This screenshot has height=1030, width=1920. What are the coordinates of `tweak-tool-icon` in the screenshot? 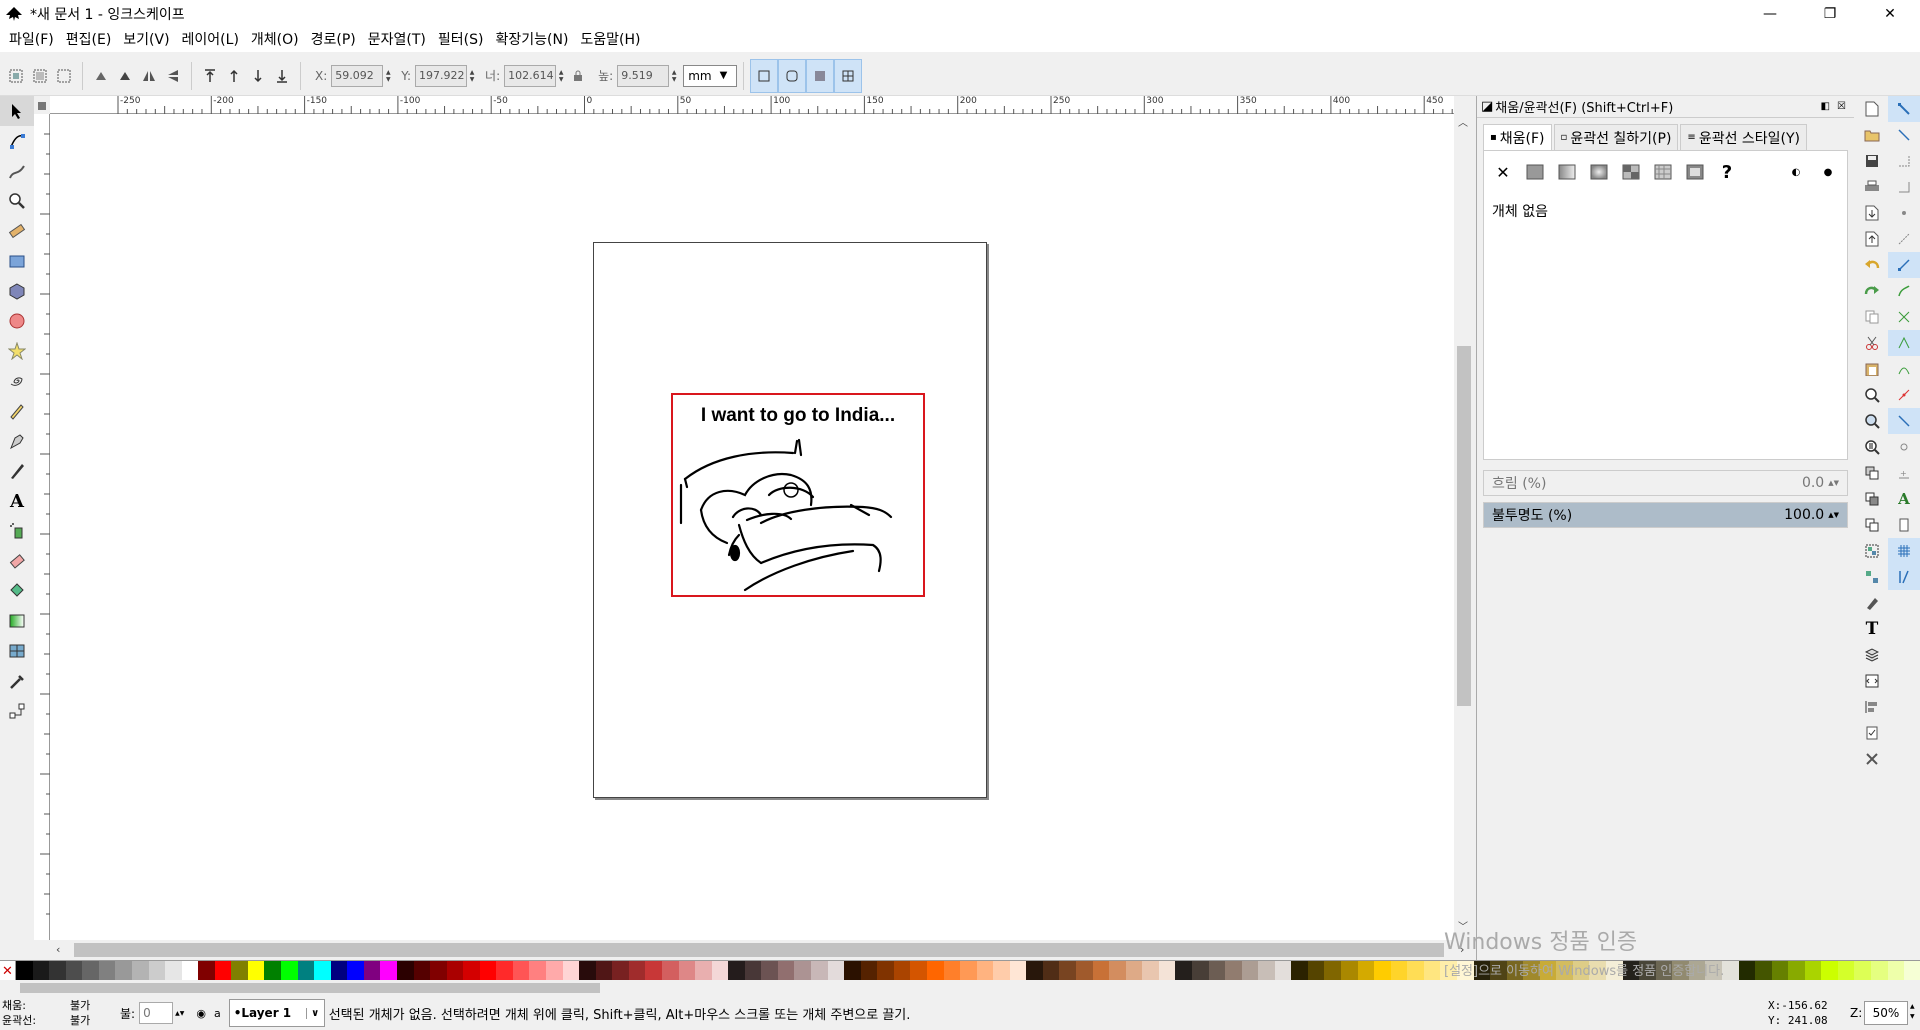 It's located at (17, 171).